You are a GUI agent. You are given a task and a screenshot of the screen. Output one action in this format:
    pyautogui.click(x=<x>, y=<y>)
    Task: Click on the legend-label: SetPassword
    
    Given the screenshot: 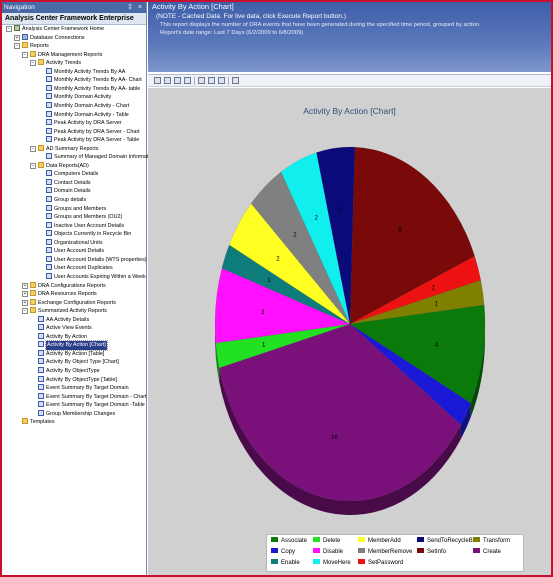 What is the action you would take?
    pyautogui.click(x=386, y=563)
    